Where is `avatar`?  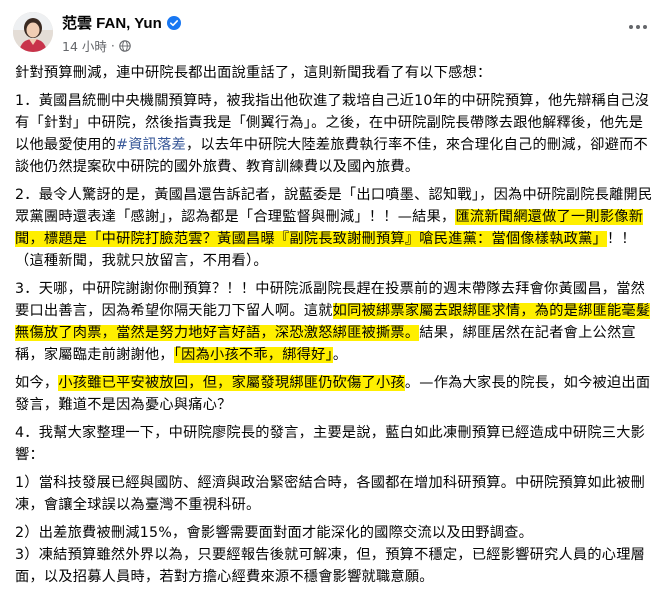
avatar is located at coordinates (33, 32).